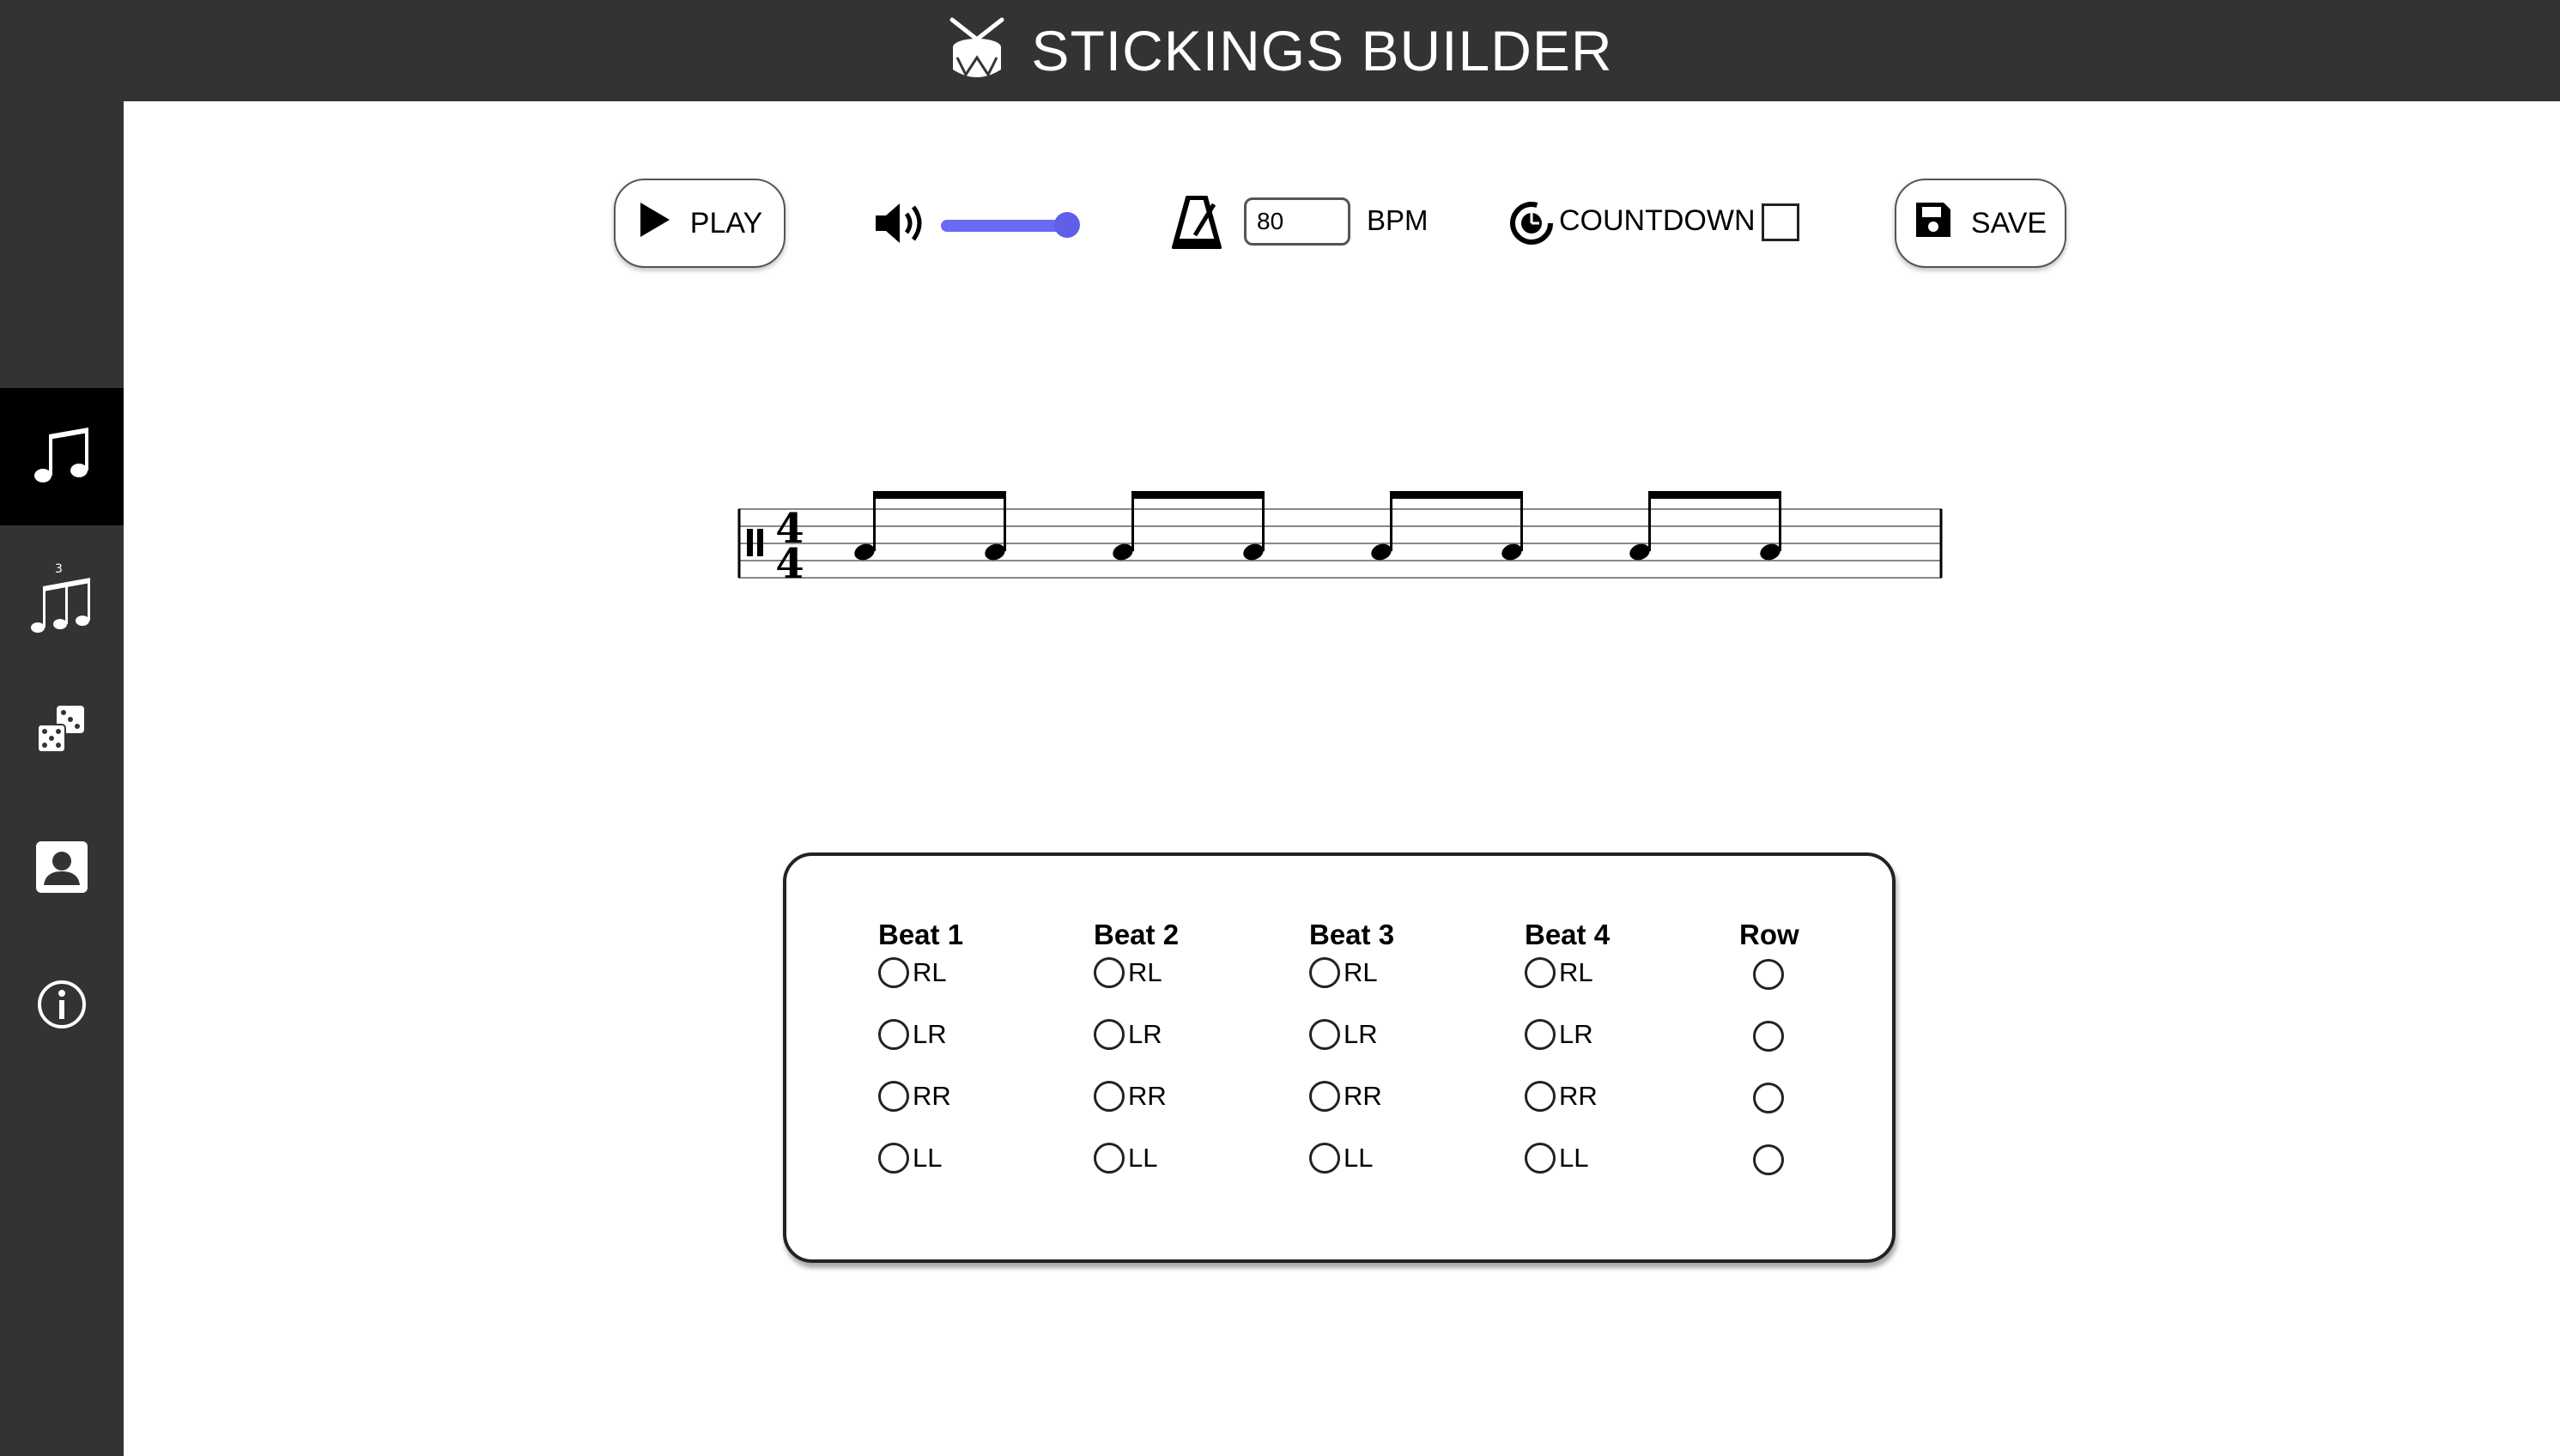 The height and width of the screenshot is (1456, 2560). What do you see at coordinates (1297, 222) in the screenshot?
I see `bpm-input` at bounding box center [1297, 222].